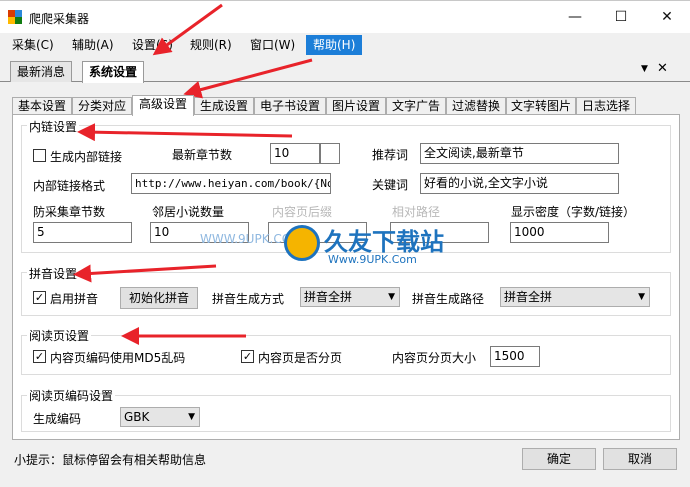  What do you see at coordinates (57, 419) in the screenshot?
I see `gen-encoding-label: 生成编码` at bounding box center [57, 419].